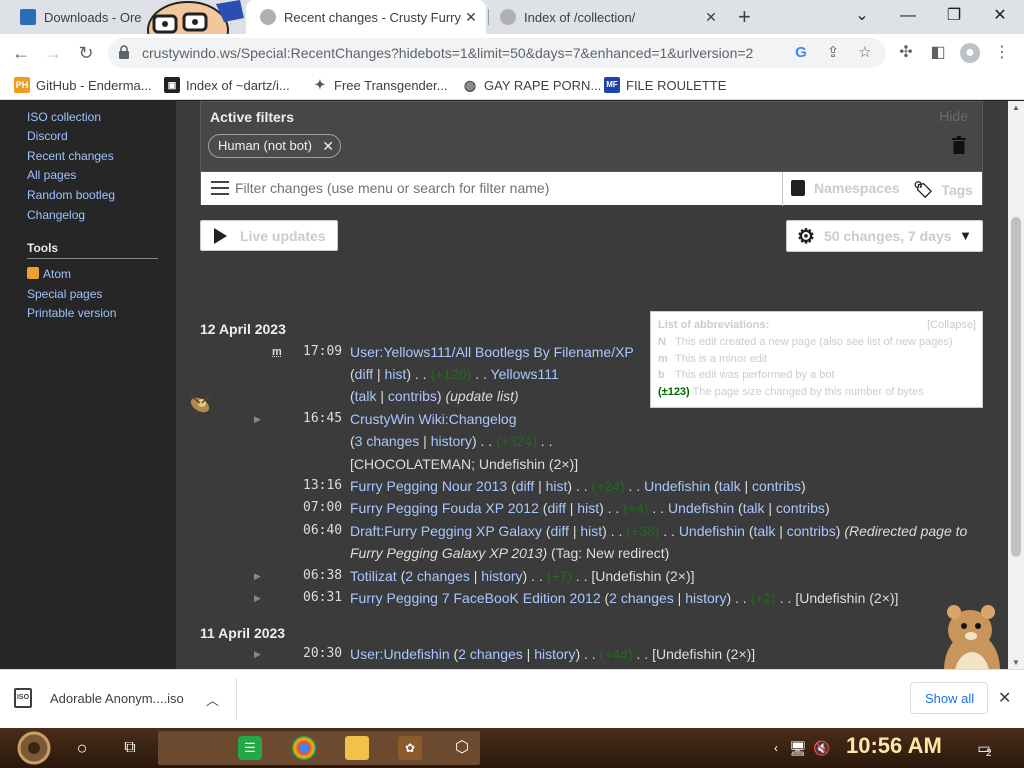 The image size is (1024, 768). Describe the element at coordinates (1000, 16) in the screenshot. I see `close-window-icon: ✕` at that location.